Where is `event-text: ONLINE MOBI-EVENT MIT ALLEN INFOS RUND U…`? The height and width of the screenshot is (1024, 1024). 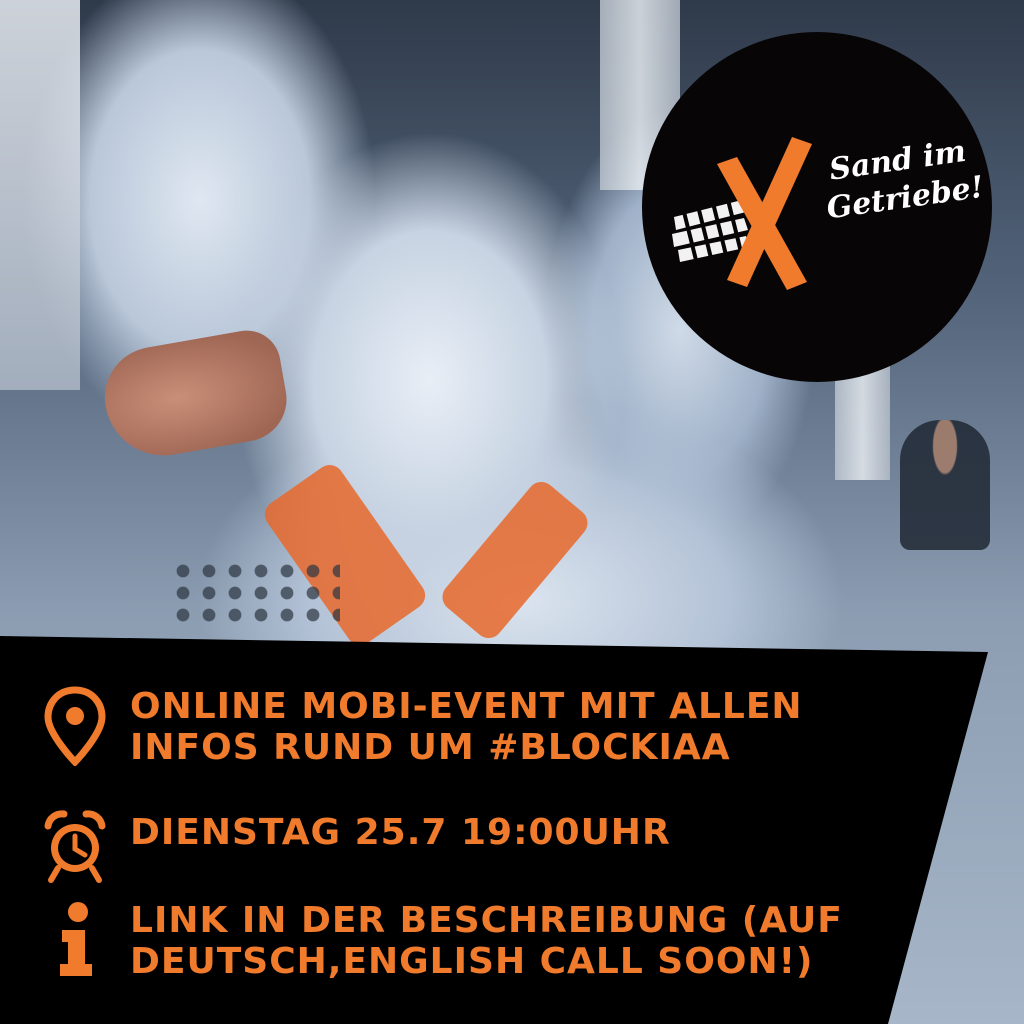 event-text: ONLINE MOBI-EVENT MIT ALLEN INFOS RUND U… is located at coordinates (466, 727).